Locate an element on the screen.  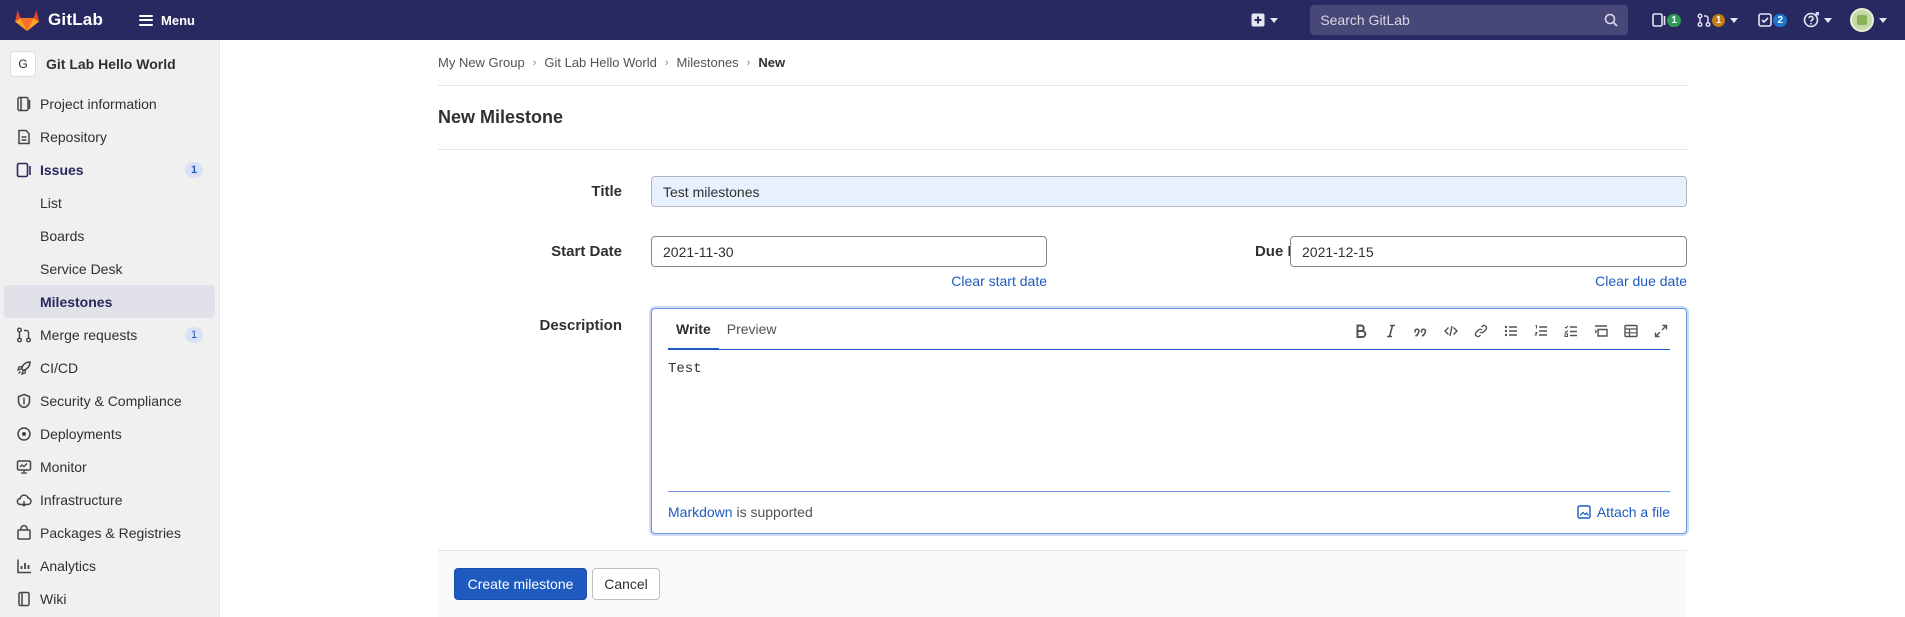
project-icon is located at coordinates (24, 103).